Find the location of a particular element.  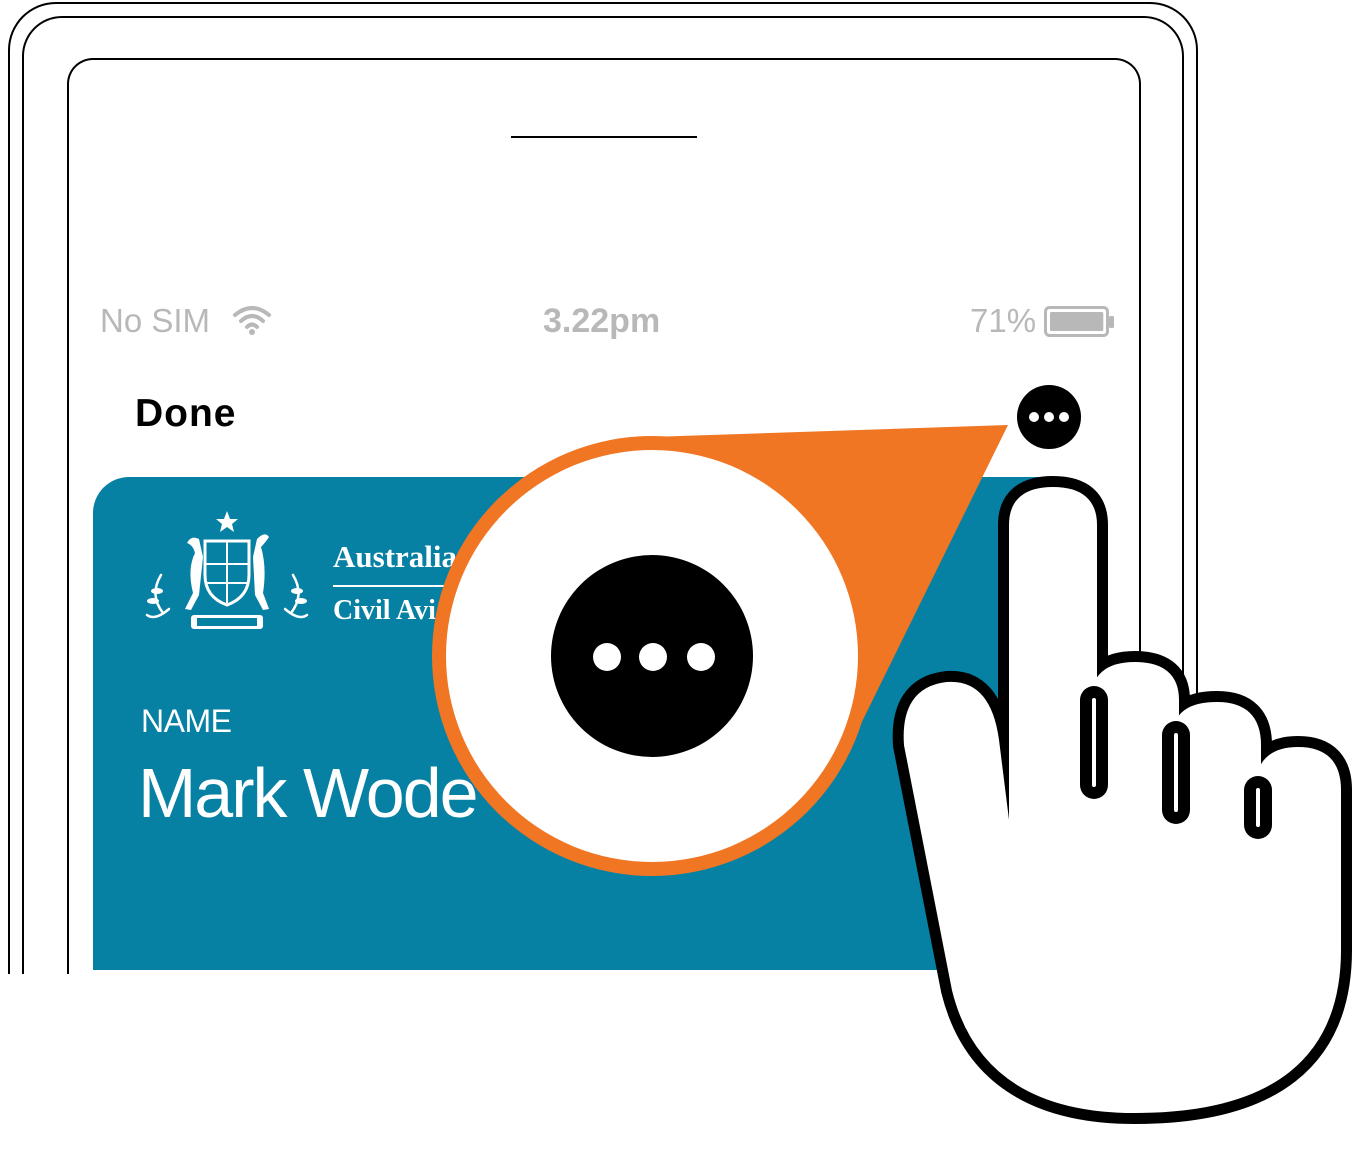

more-horizontal-icon is located at coordinates (652, 656).